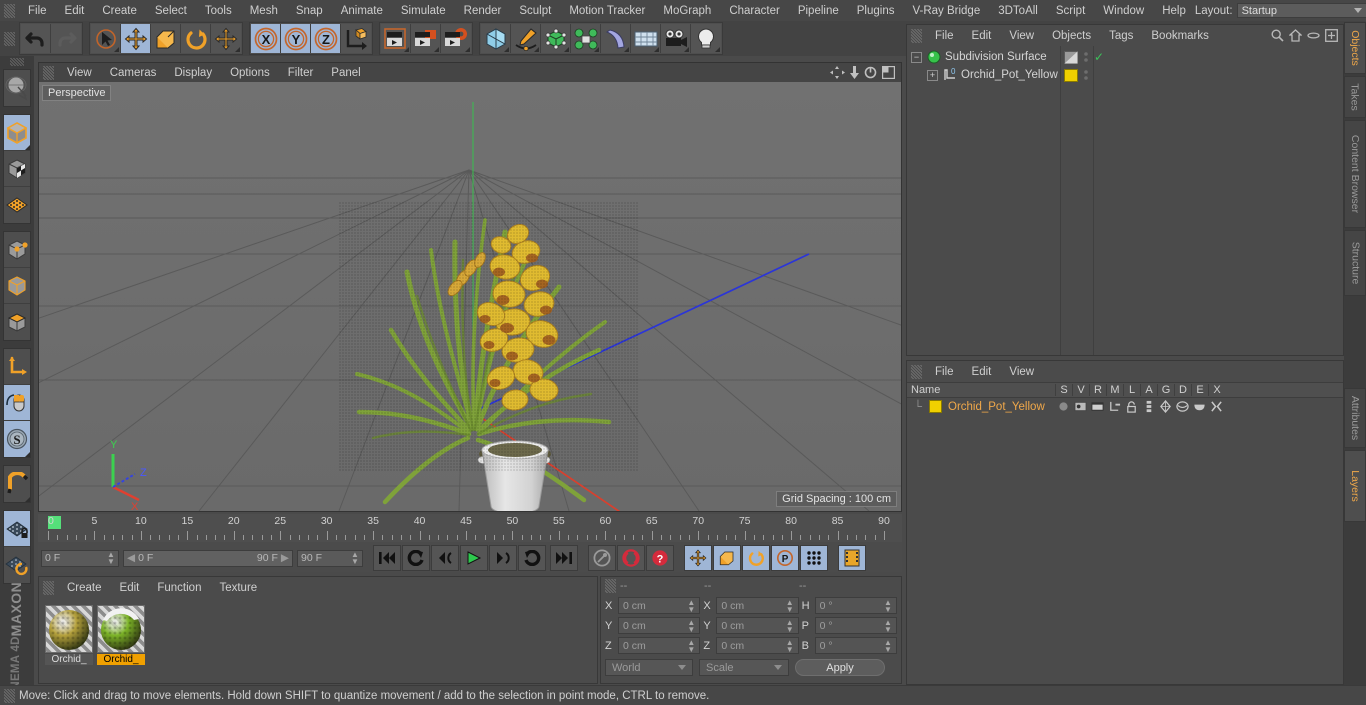  Describe the element at coordinates (814, 558) in the screenshot. I see `point-level-anim-button` at that location.